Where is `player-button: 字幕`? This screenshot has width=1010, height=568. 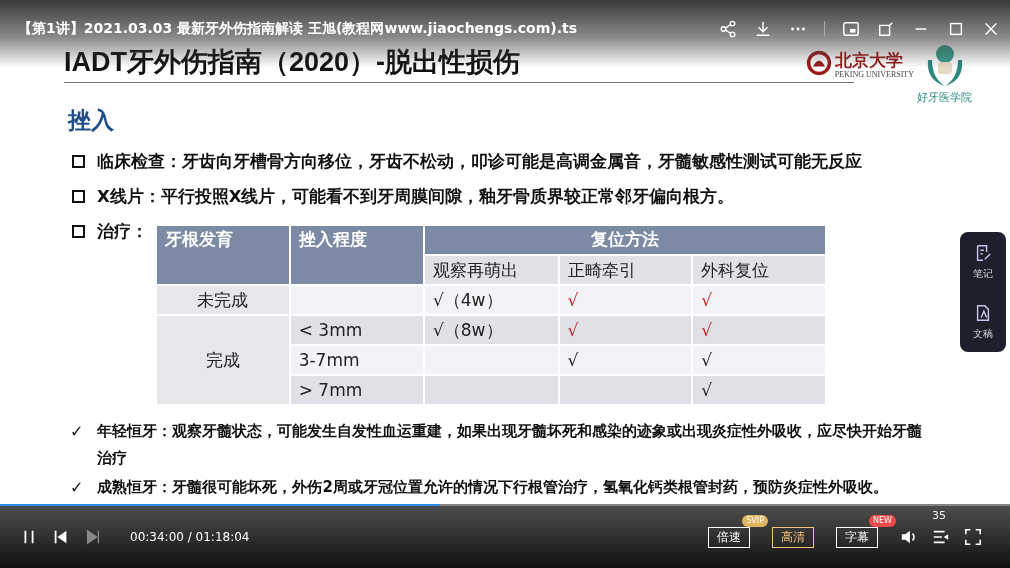
player-button: 字幕 is located at coordinates (857, 537).